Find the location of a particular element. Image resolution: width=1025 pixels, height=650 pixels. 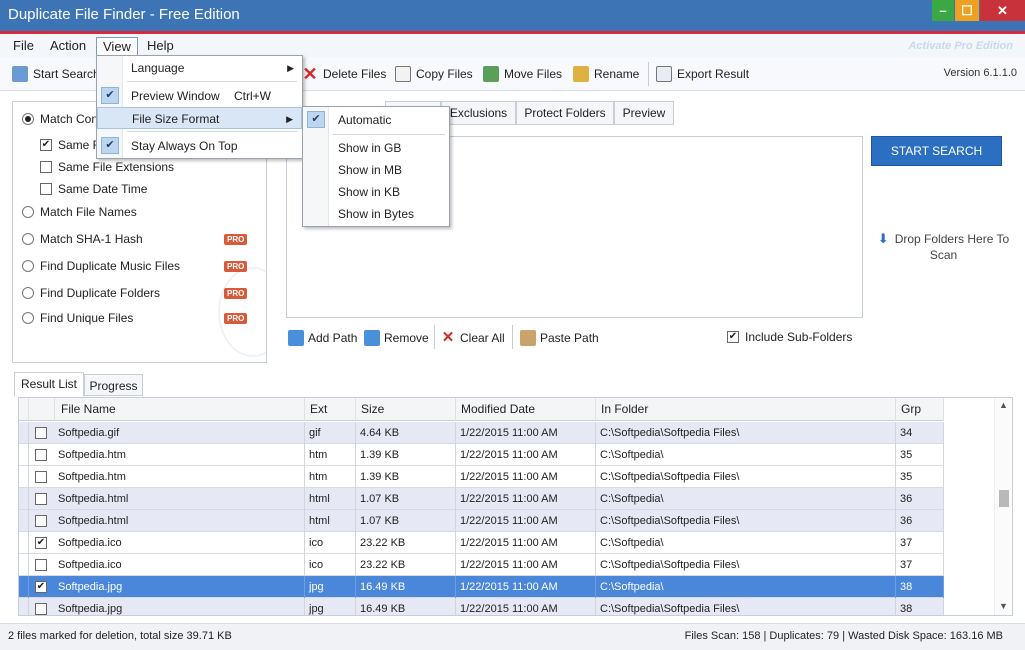

same-file-extensions-option: Same File Extensions is located at coordinates (107, 167).